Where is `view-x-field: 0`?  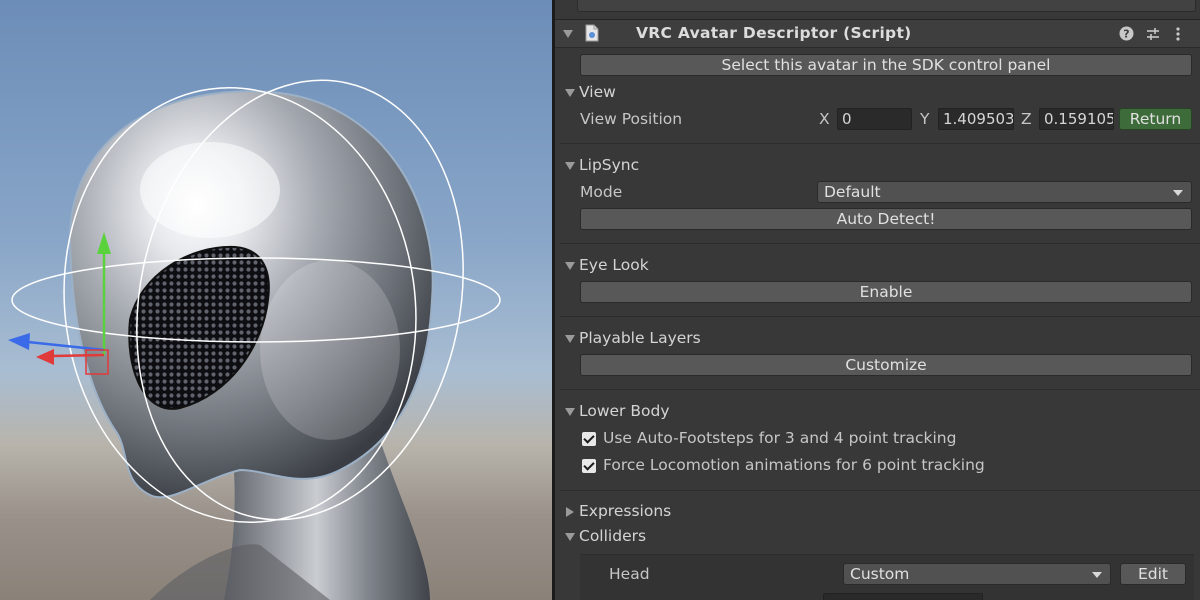 view-x-field: 0 is located at coordinates (874, 119).